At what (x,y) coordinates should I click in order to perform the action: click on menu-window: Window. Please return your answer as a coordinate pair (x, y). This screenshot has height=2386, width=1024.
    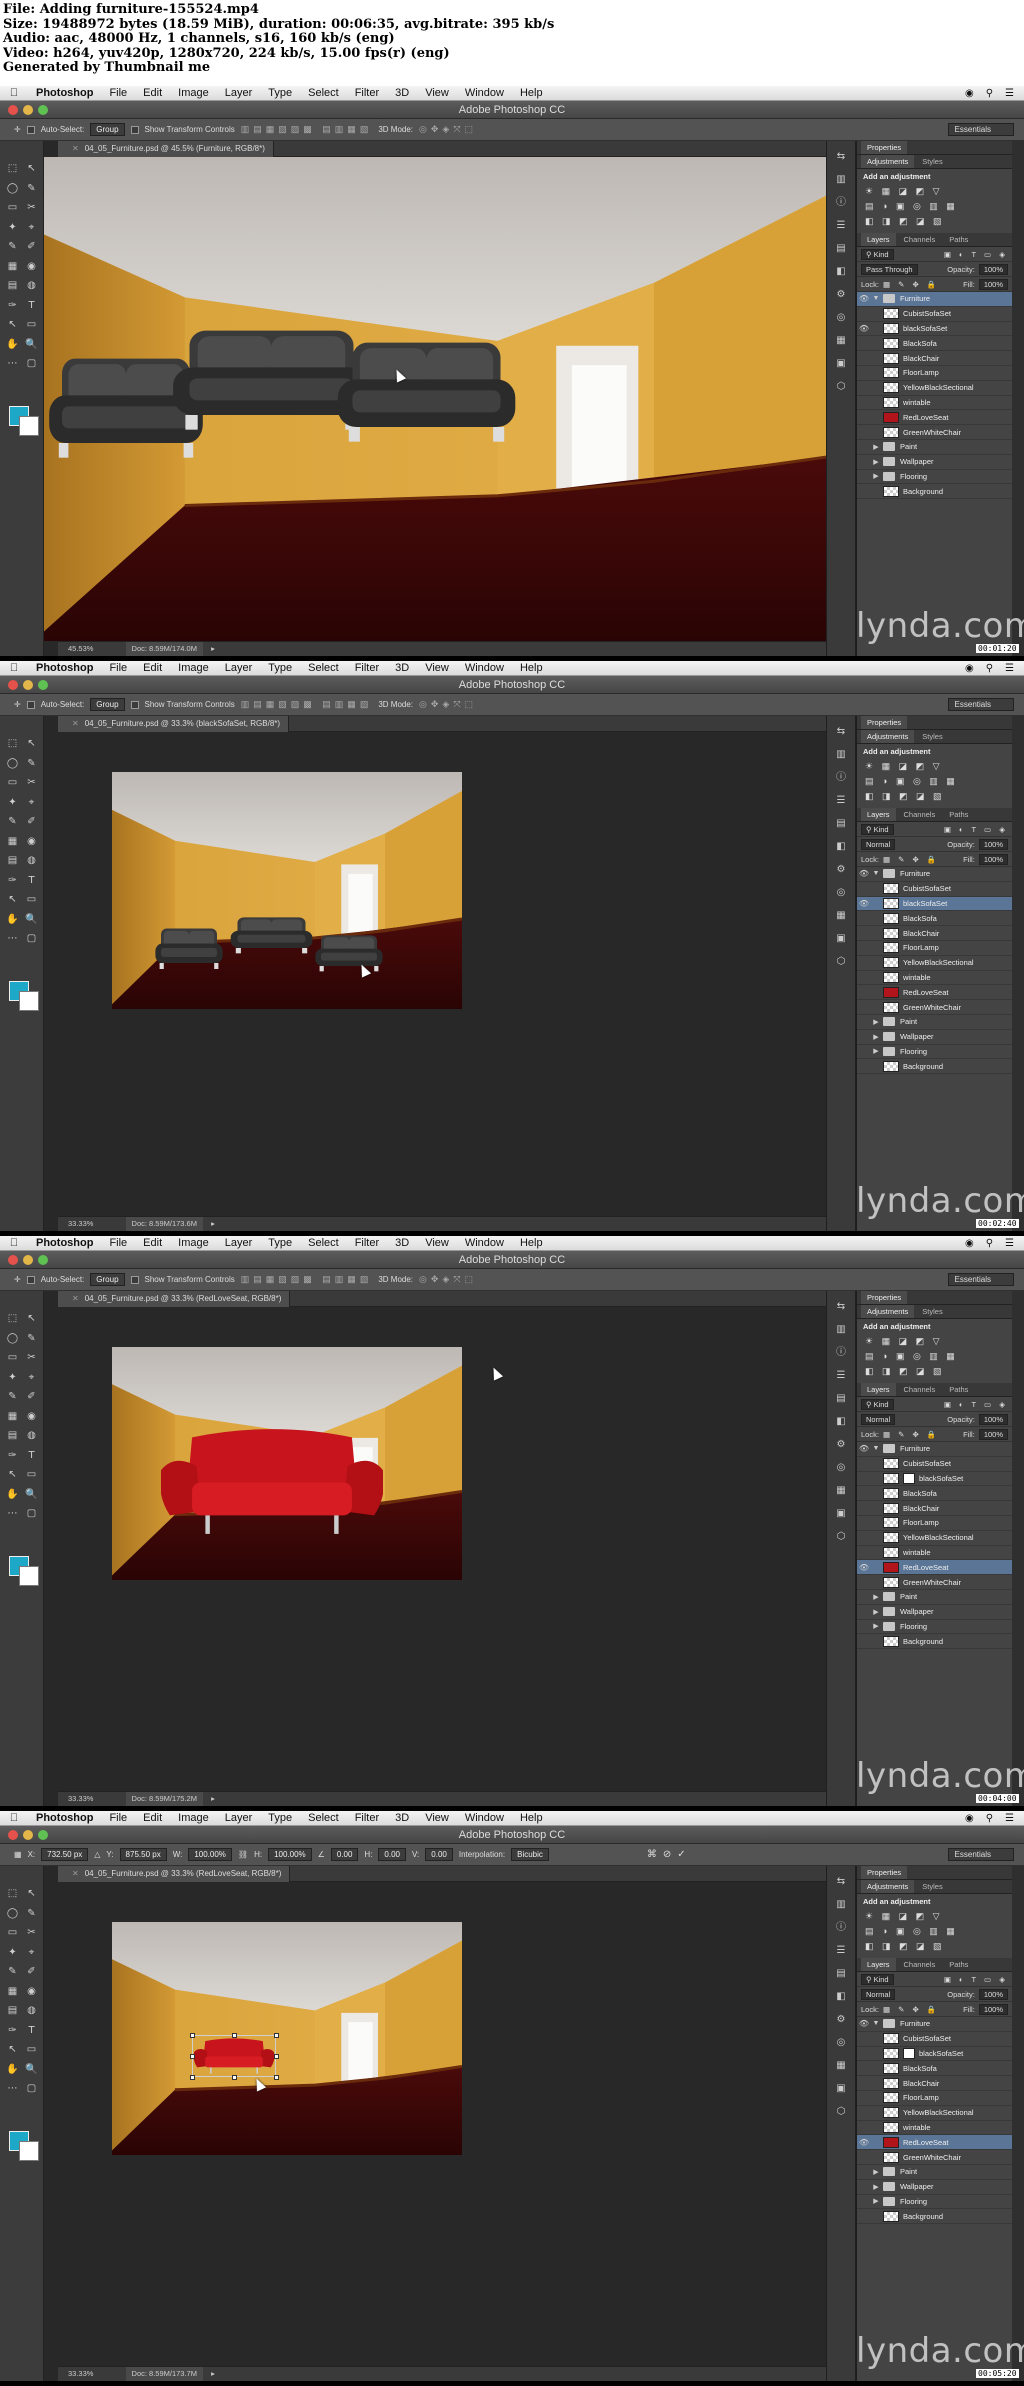
    Looking at the image, I should click on (484, 1818).